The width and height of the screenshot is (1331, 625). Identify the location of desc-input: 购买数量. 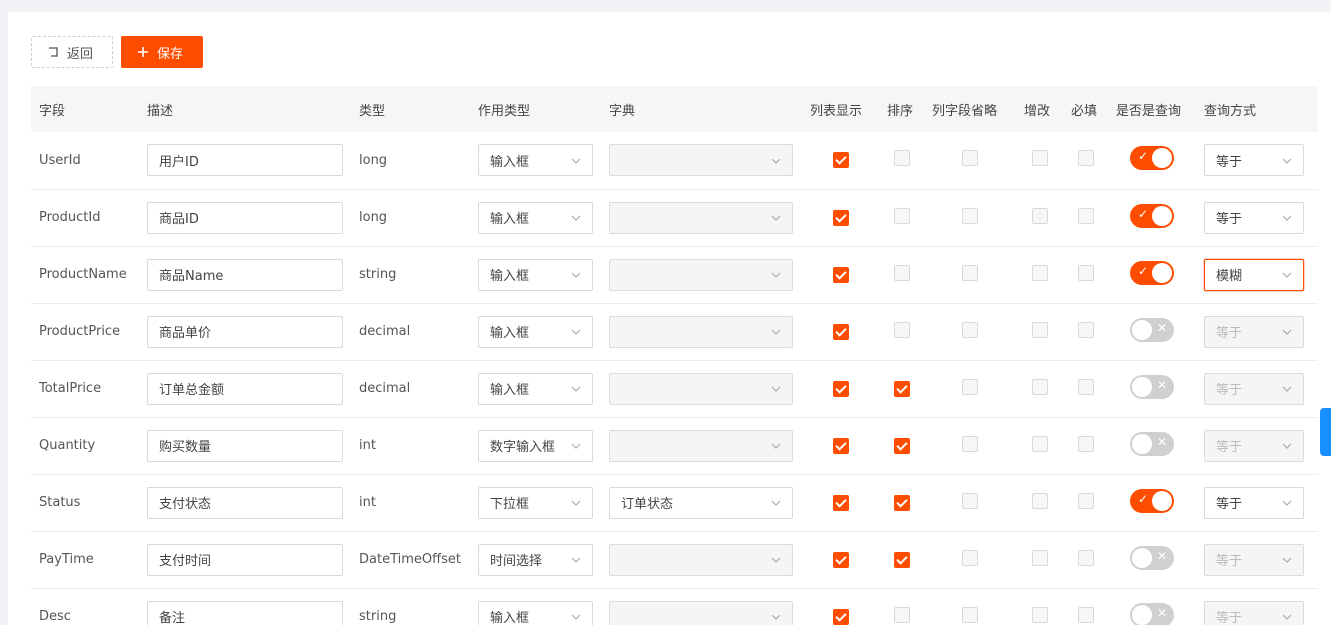
(245, 445).